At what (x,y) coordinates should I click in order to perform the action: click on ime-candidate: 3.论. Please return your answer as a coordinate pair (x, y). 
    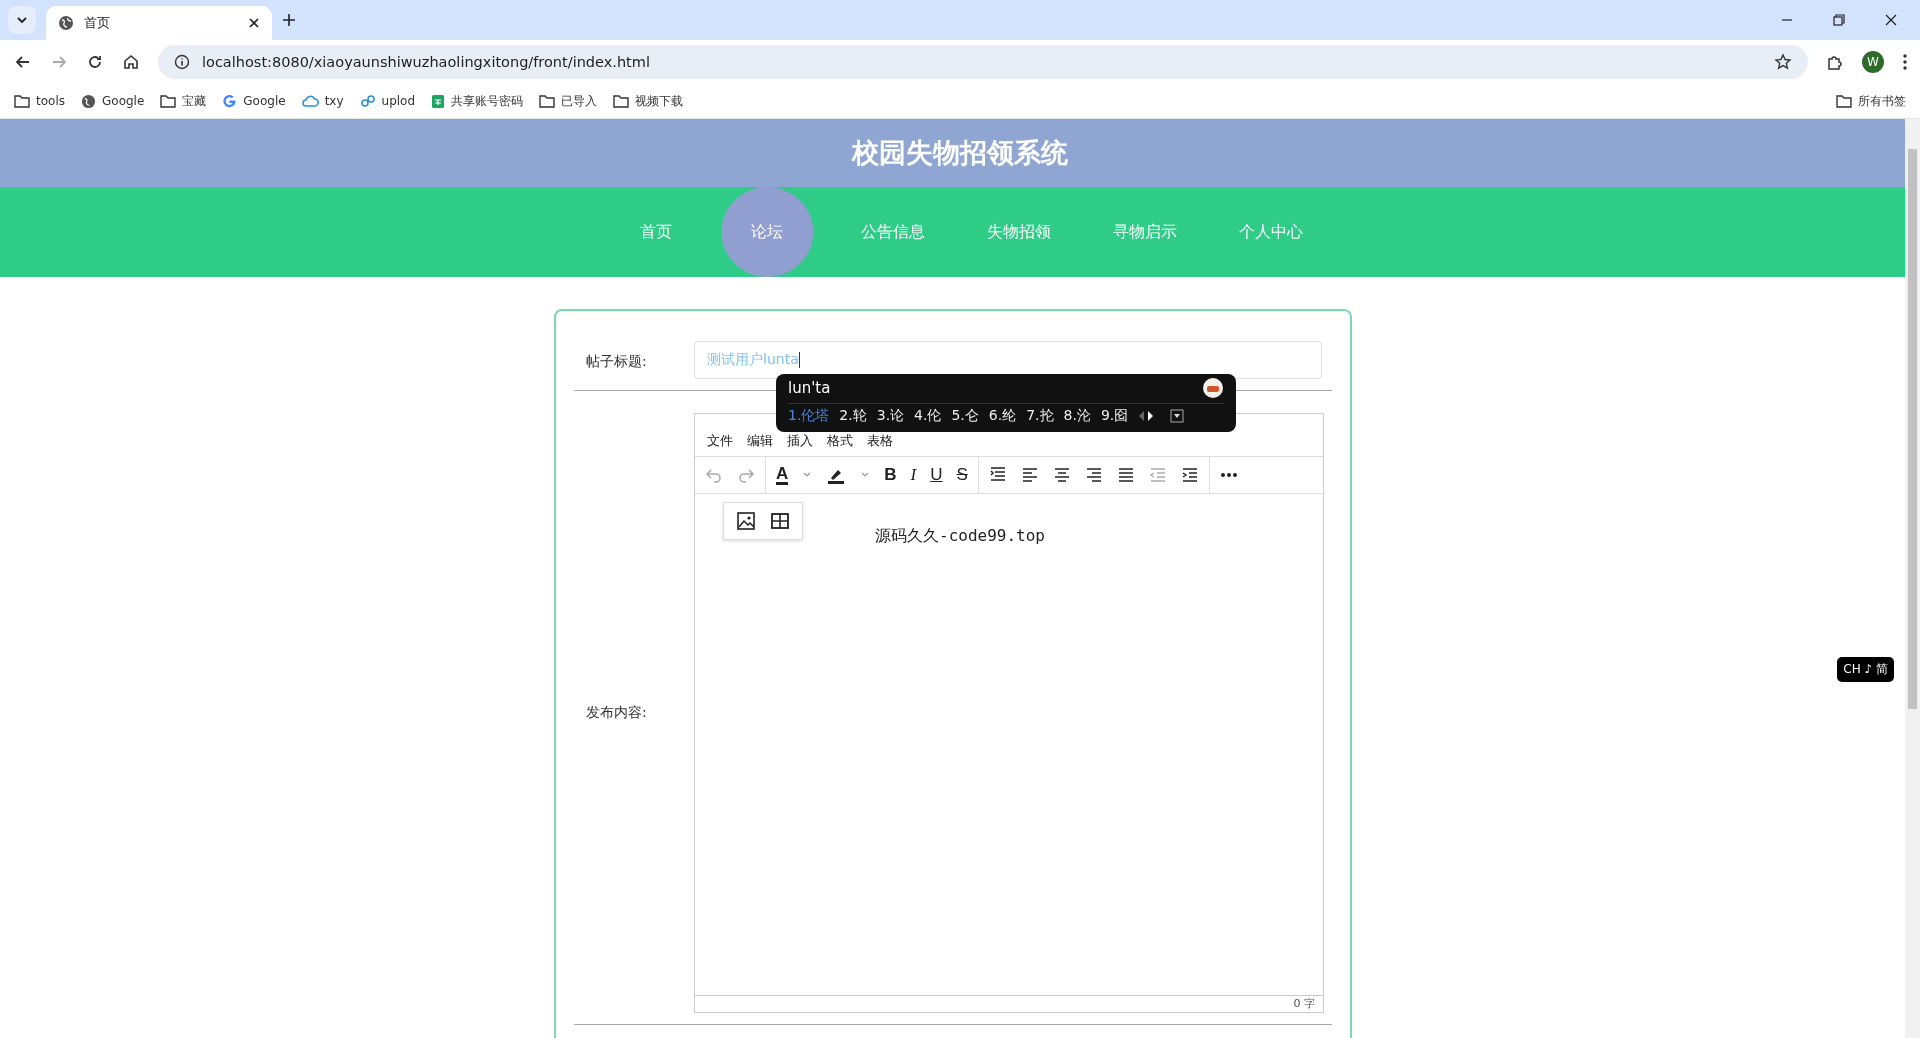
    Looking at the image, I should click on (890, 416).